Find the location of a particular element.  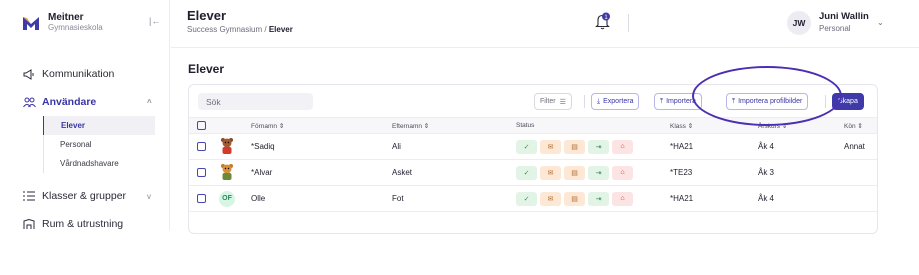

filter-icon: ☰ is located at coordinates (562, 102).